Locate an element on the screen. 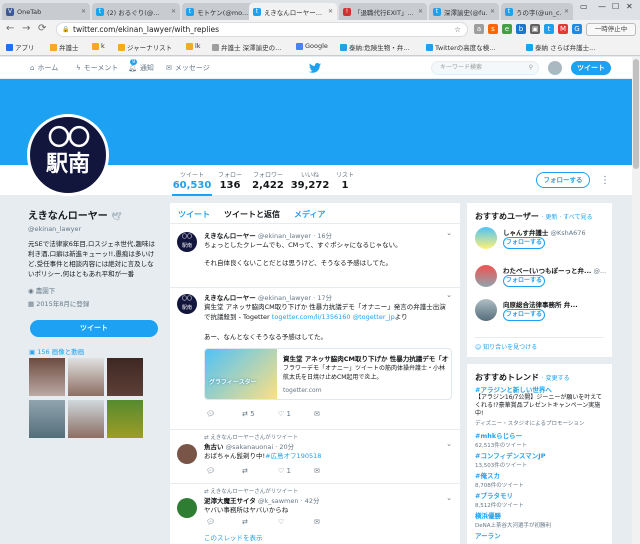 The image size is (640, 544). nav-messages: ✉ メッセージ is located at coordinates (188, 68).